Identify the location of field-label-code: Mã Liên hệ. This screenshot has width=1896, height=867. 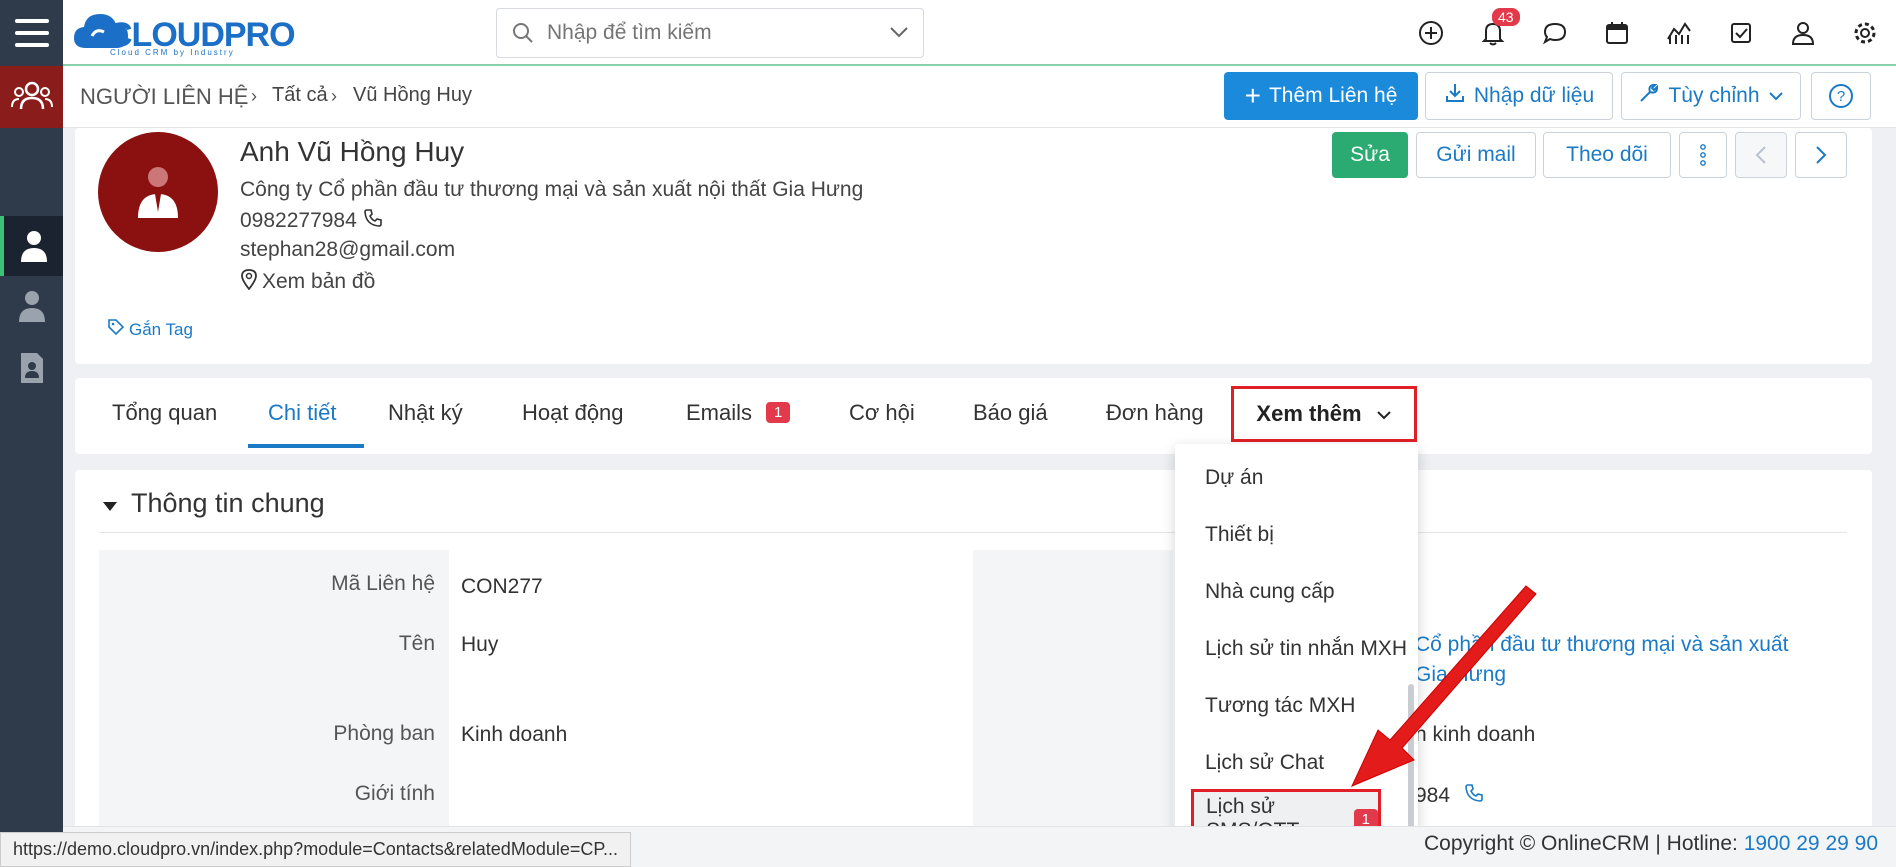
(383, 583).